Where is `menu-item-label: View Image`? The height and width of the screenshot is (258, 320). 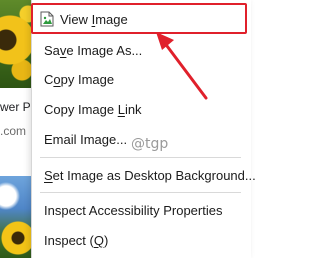
menu-item-label: View Image is located at coordinates (94, 19).